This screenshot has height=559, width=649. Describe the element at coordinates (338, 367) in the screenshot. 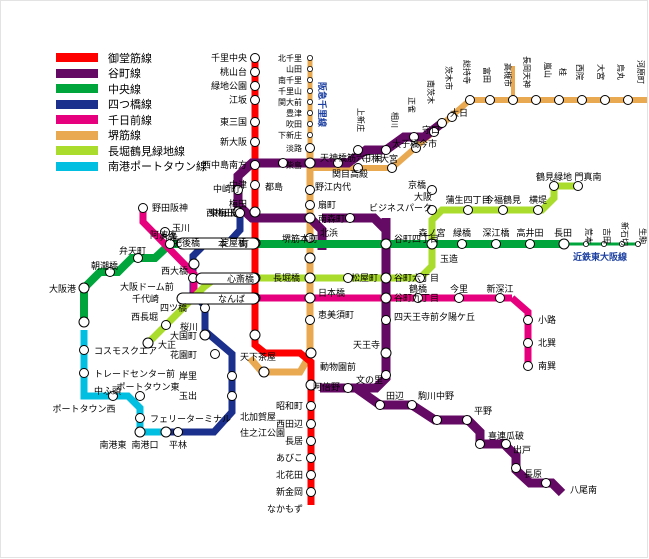

I see `label-dobutsuen-mae: 動物園前` at that location.